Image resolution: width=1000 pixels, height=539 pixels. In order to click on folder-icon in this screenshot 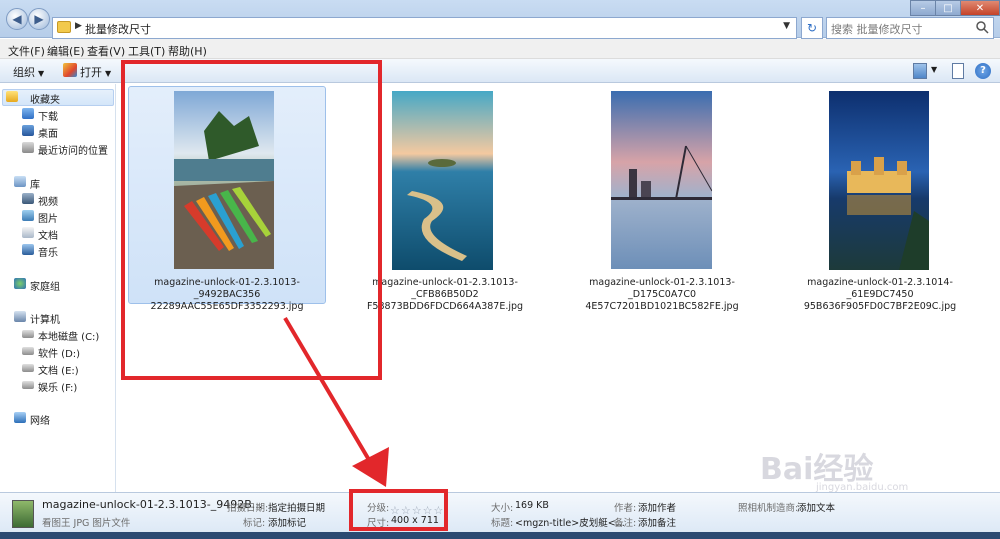, I will do `click(64, 27)`.